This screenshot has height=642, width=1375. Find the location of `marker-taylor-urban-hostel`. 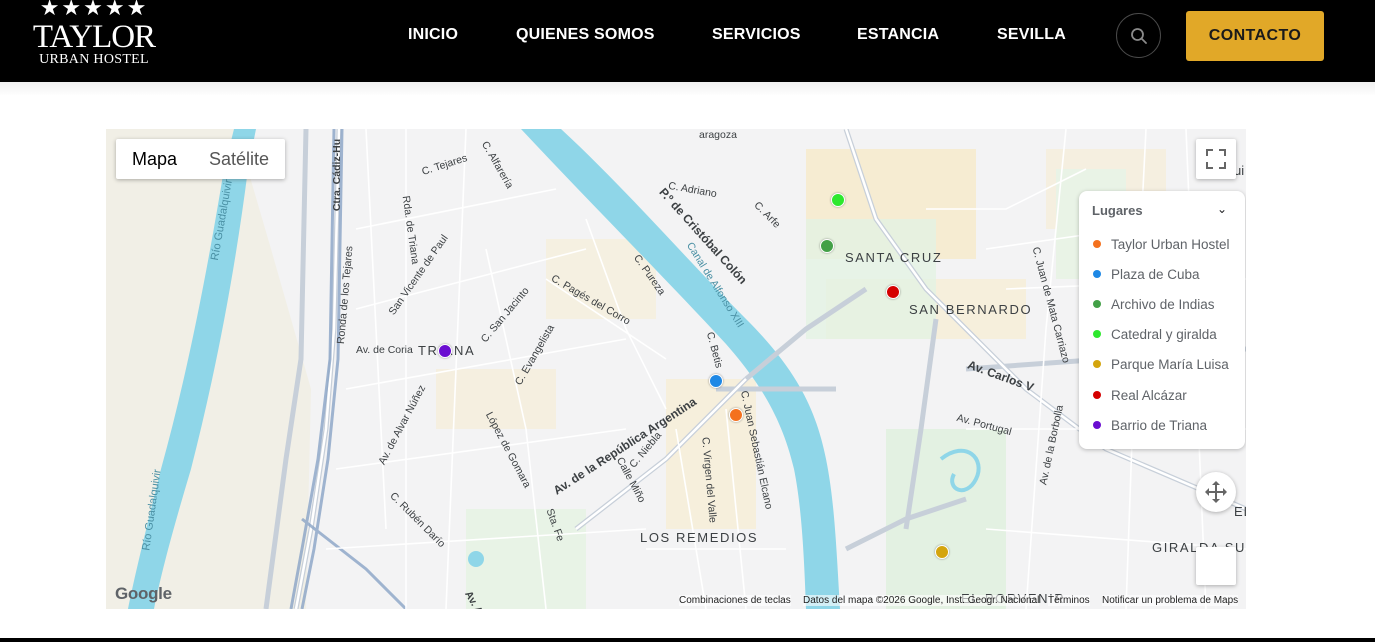

marker-taylor-urban-hostel is located at coordinates (736, 415).